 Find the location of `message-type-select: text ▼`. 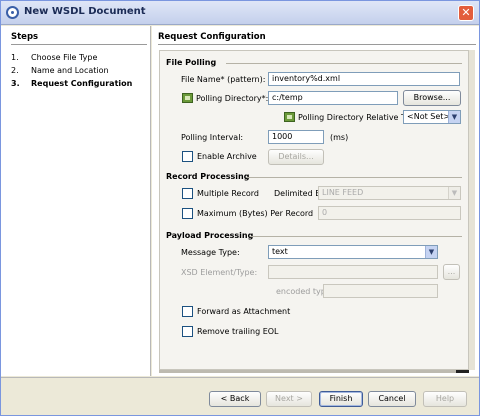

message-type-select: text ▼ is located at coordinates (353, 252).